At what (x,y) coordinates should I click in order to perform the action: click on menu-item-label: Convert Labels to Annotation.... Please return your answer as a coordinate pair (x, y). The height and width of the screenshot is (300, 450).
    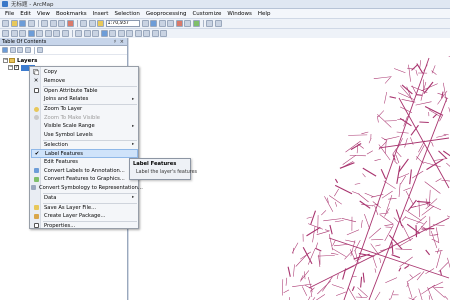
    Looking at the image, I should click on (84, 170).